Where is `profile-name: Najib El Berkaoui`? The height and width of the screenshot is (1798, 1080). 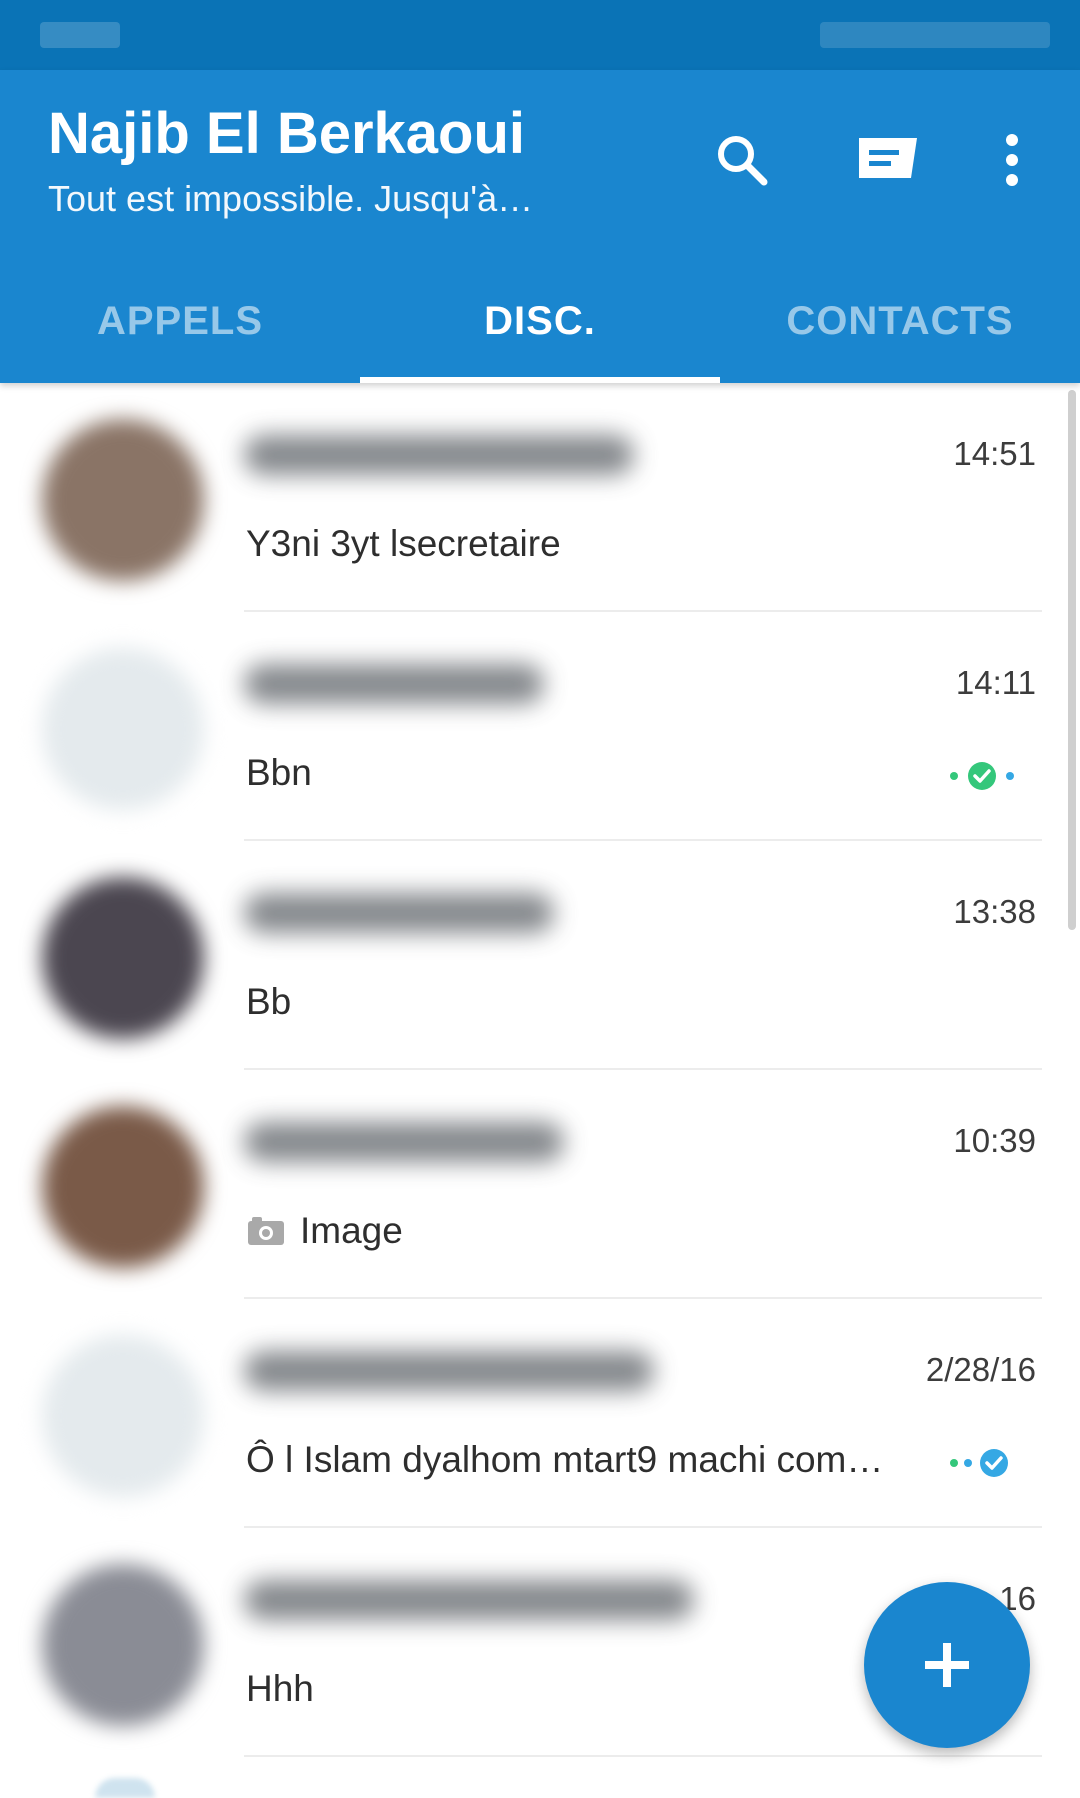
profile-name: Najib El Berkaoui is located at coordinates (286, 133).